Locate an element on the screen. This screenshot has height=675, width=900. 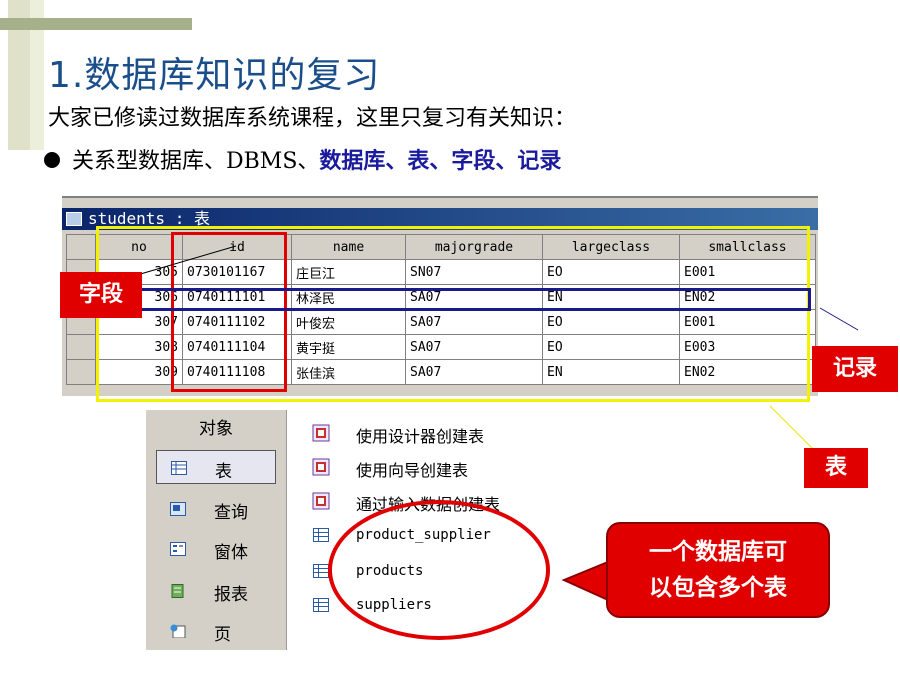
record-pointer-line is located at coordinates (839, 319).